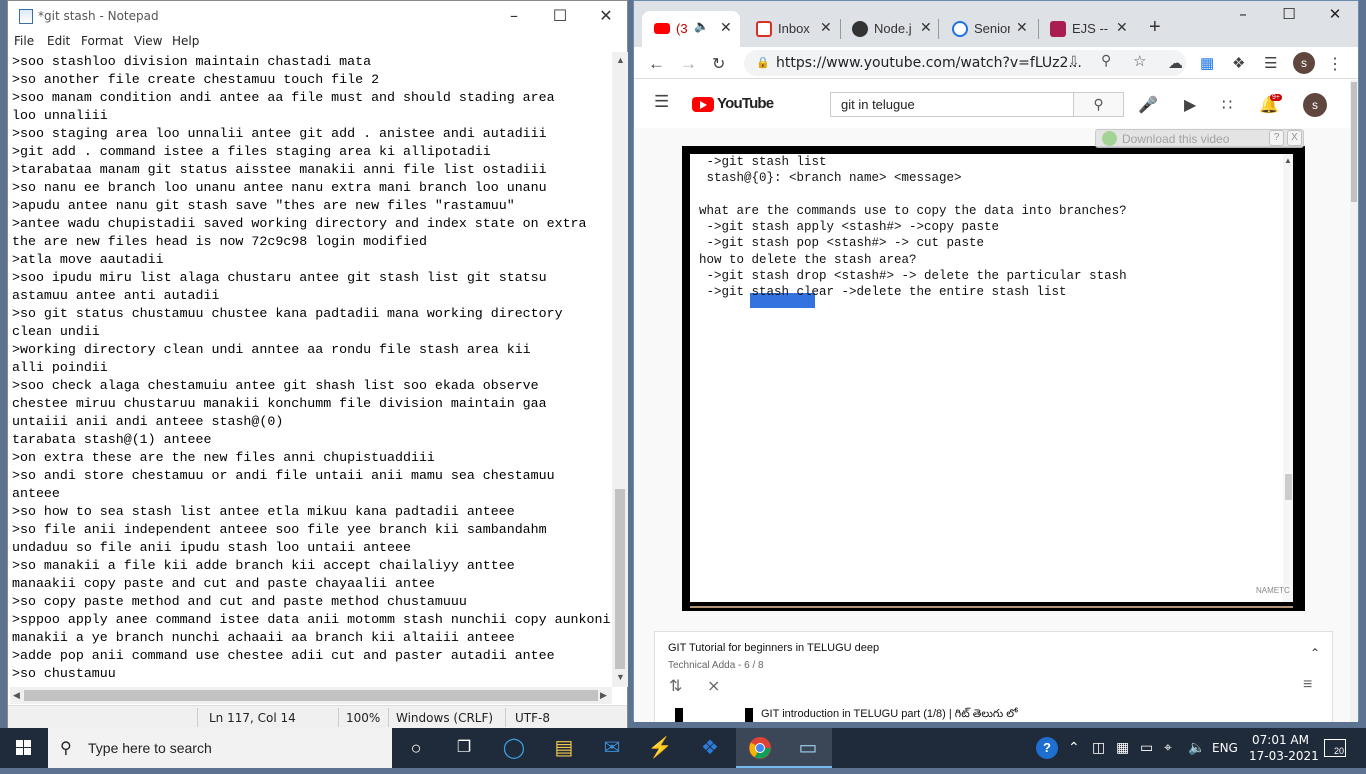  Describe the element at coordinates (148, 41) in the screenshot. I see `menu-view: View` at that location.